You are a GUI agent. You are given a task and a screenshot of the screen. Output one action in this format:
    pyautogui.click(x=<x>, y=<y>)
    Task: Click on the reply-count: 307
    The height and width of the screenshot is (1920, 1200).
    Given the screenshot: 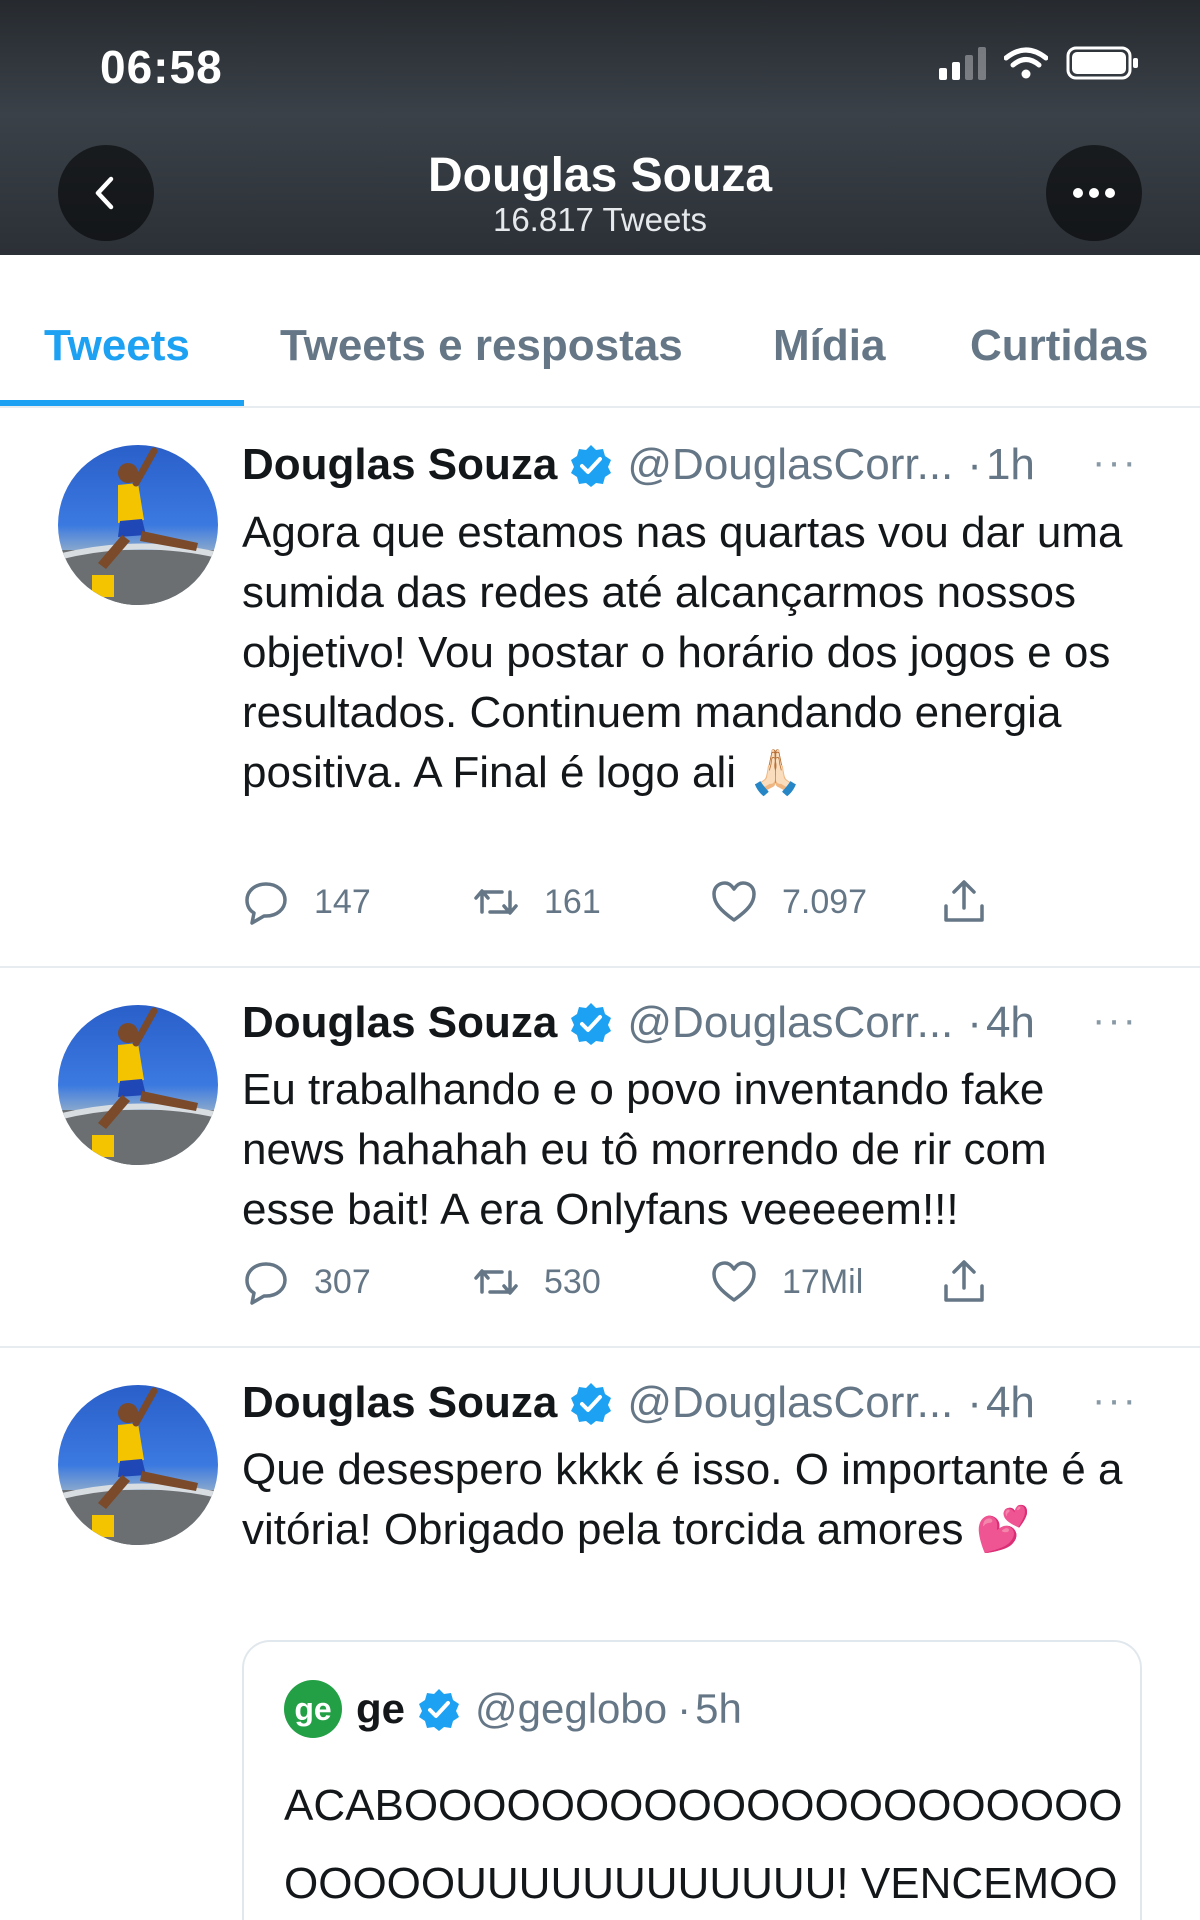 What is the action you would take?
    pyautogui.click(x=342, y=1281)
    